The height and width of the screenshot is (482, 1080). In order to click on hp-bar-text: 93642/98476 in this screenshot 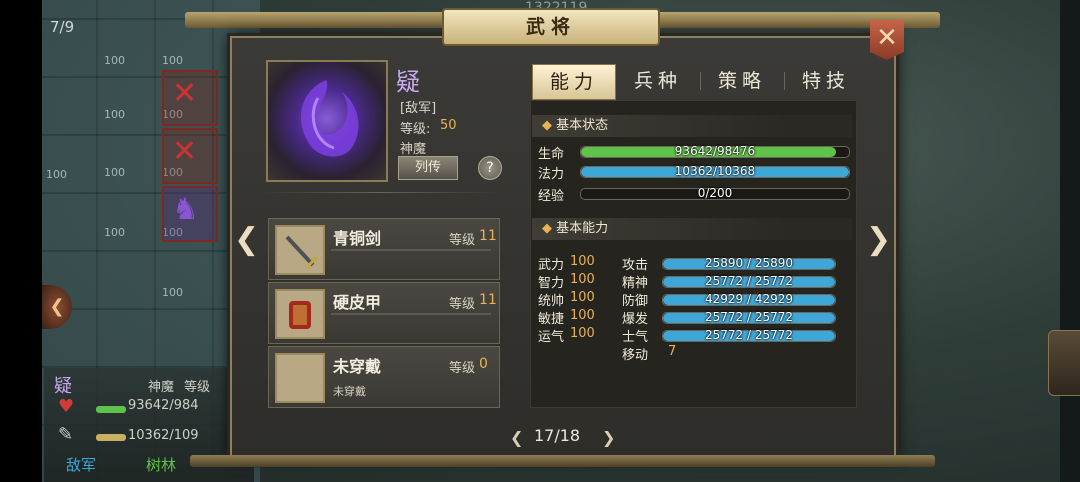, I will do `click(715, 151)`.